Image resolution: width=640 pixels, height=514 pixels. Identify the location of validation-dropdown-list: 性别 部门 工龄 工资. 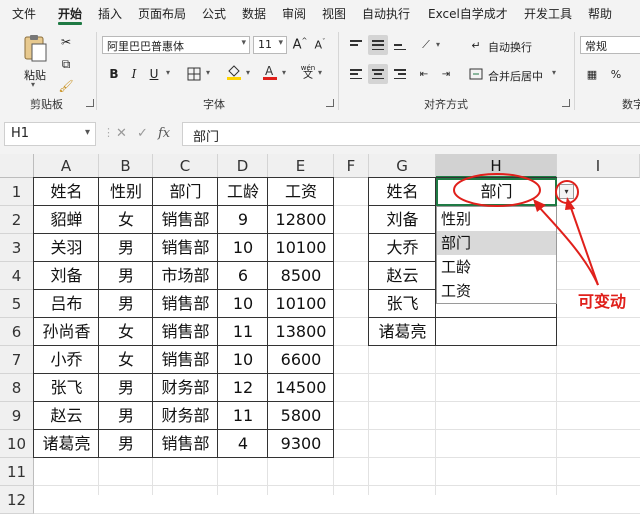
(496, 255).